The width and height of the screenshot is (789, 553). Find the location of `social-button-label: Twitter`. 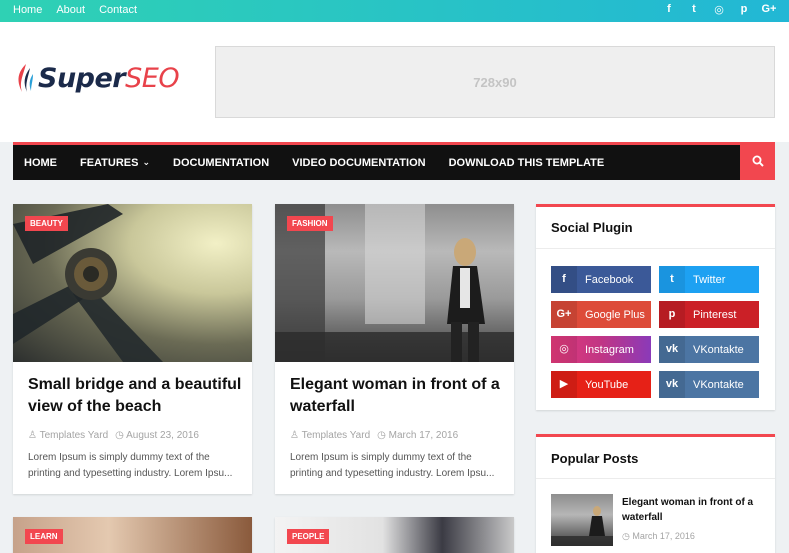

social-button-label: Twitter is located at coordinates (709, 279).